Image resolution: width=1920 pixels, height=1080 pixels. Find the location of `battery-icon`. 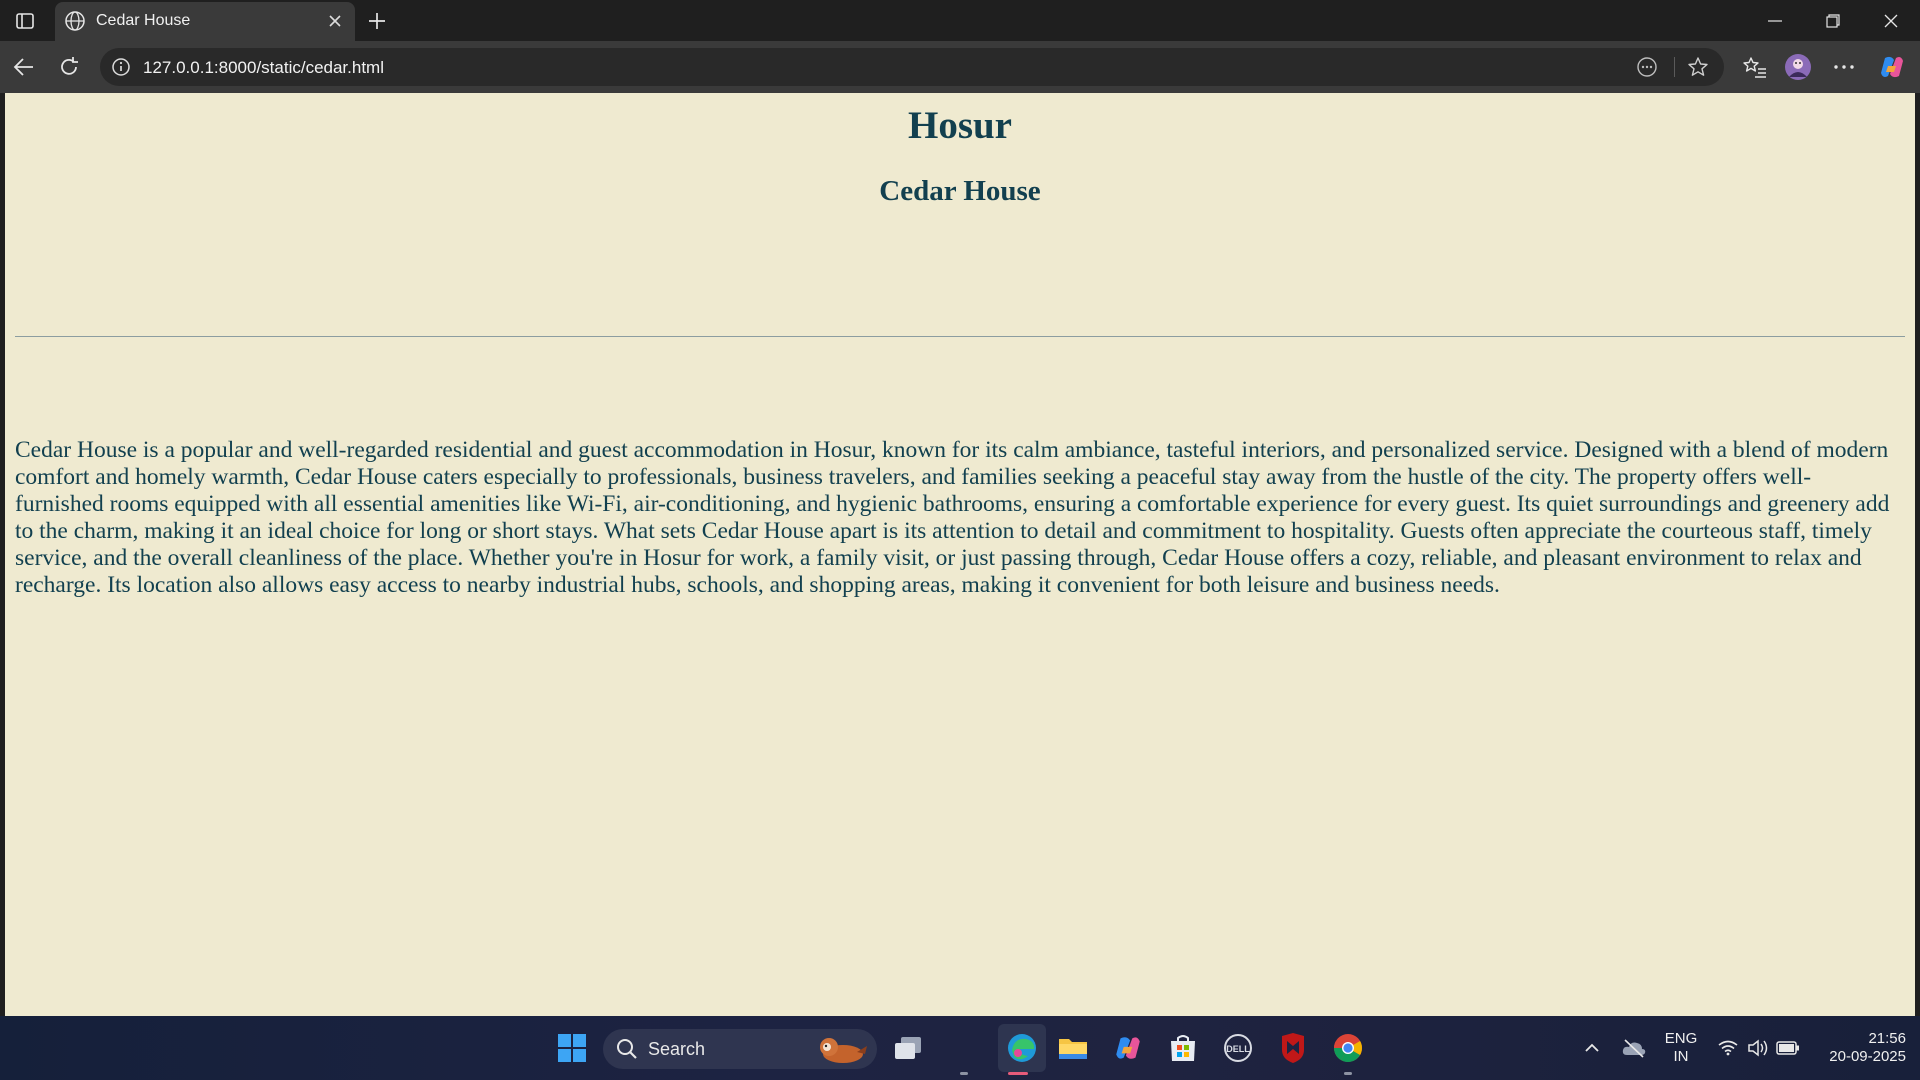

battery-icon is located at coordinates (1788, 1048).